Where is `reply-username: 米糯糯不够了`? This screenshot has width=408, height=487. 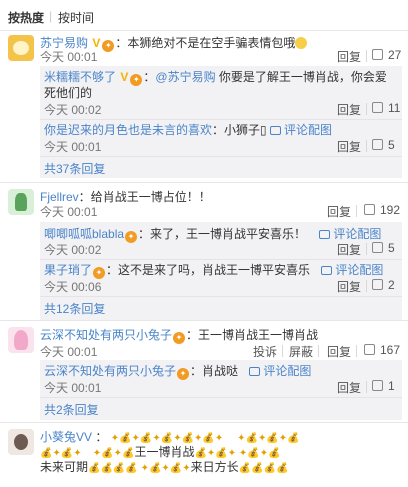 reply-username: 米糯糯不够了 is located at coordinates (80, 77).